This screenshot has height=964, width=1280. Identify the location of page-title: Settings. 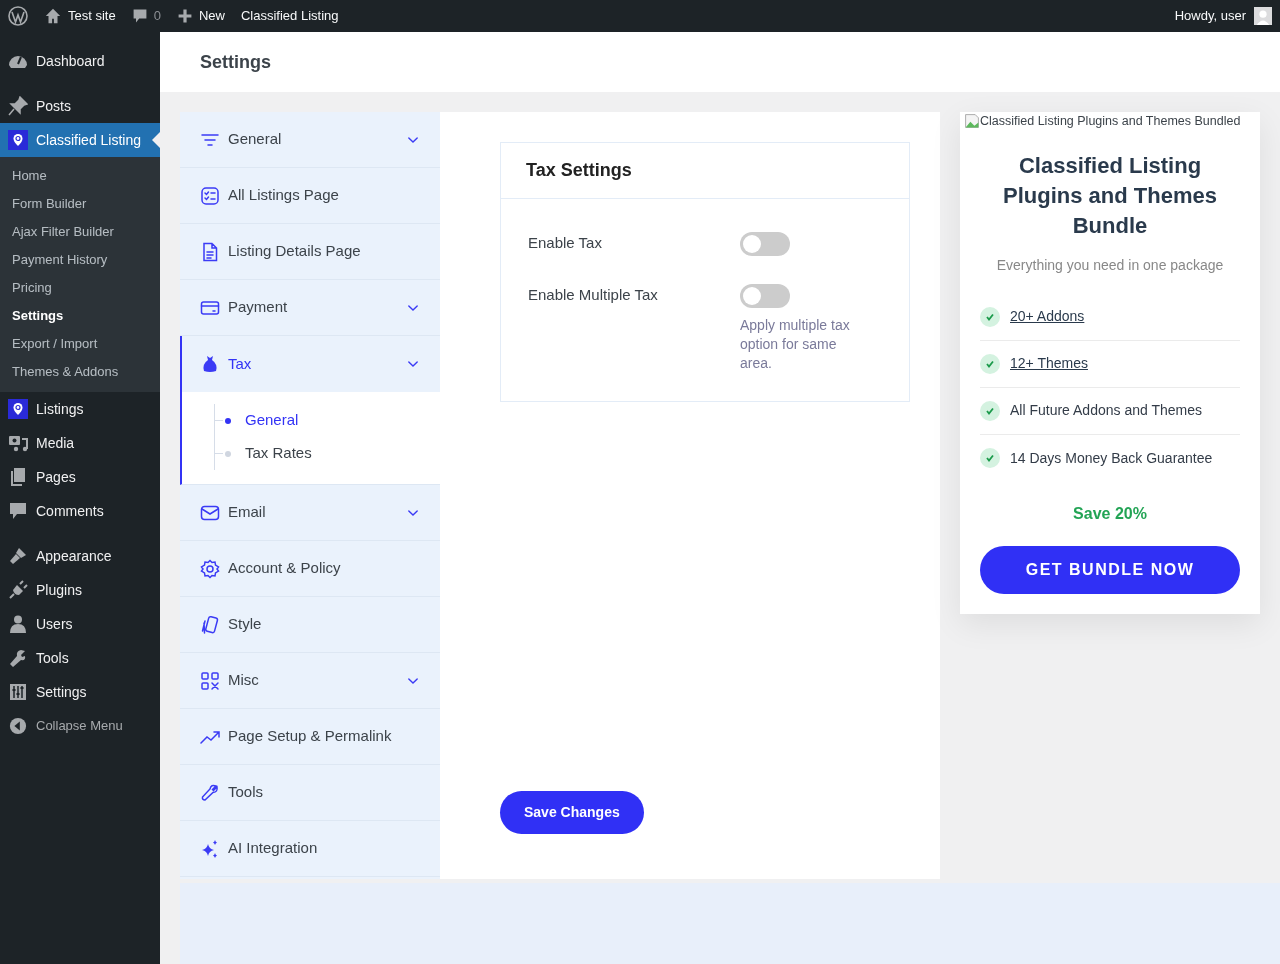
(235, 62).